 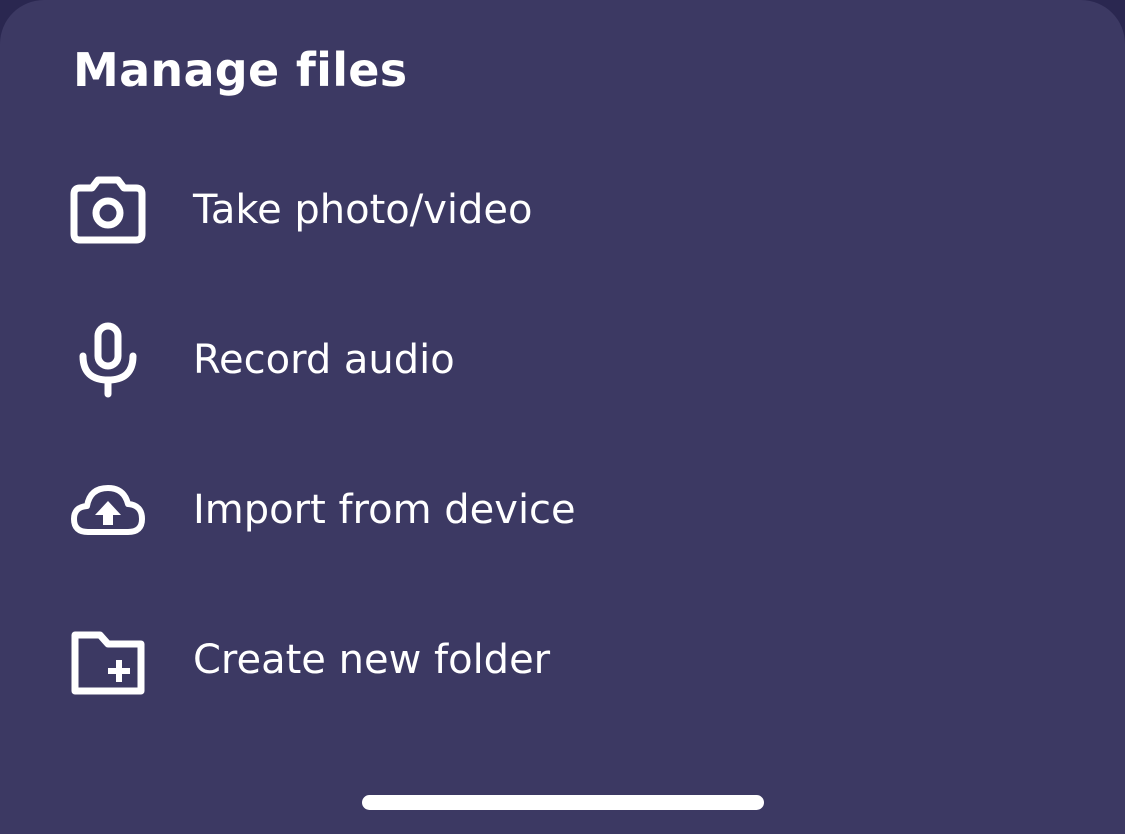 I want to click on home-indicator, so click(x=563, y=802).